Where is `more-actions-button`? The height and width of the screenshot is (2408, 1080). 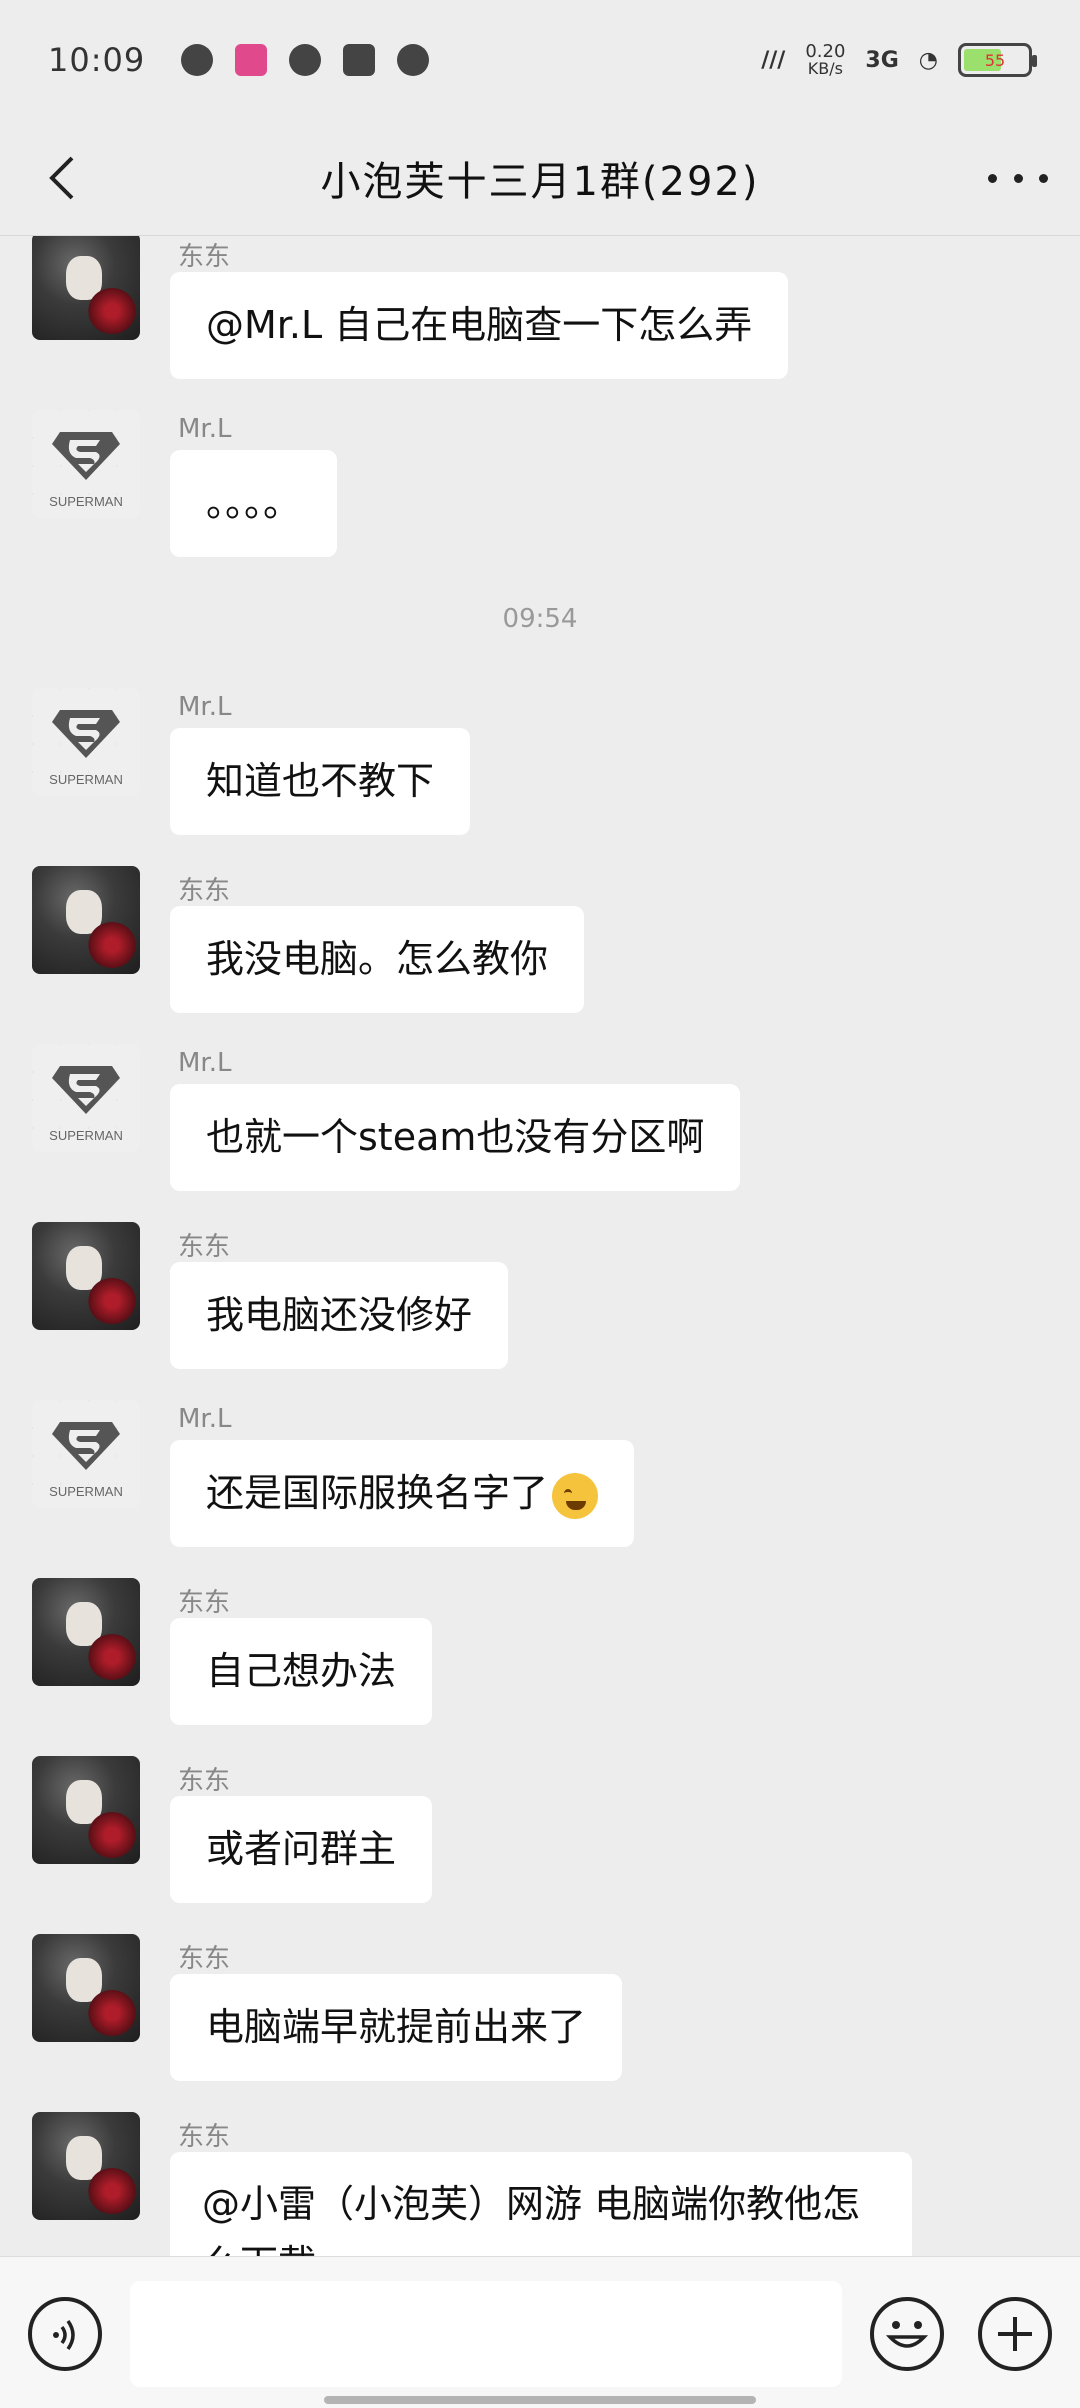 more-actions-button is located at coordinates (1015, 2334).